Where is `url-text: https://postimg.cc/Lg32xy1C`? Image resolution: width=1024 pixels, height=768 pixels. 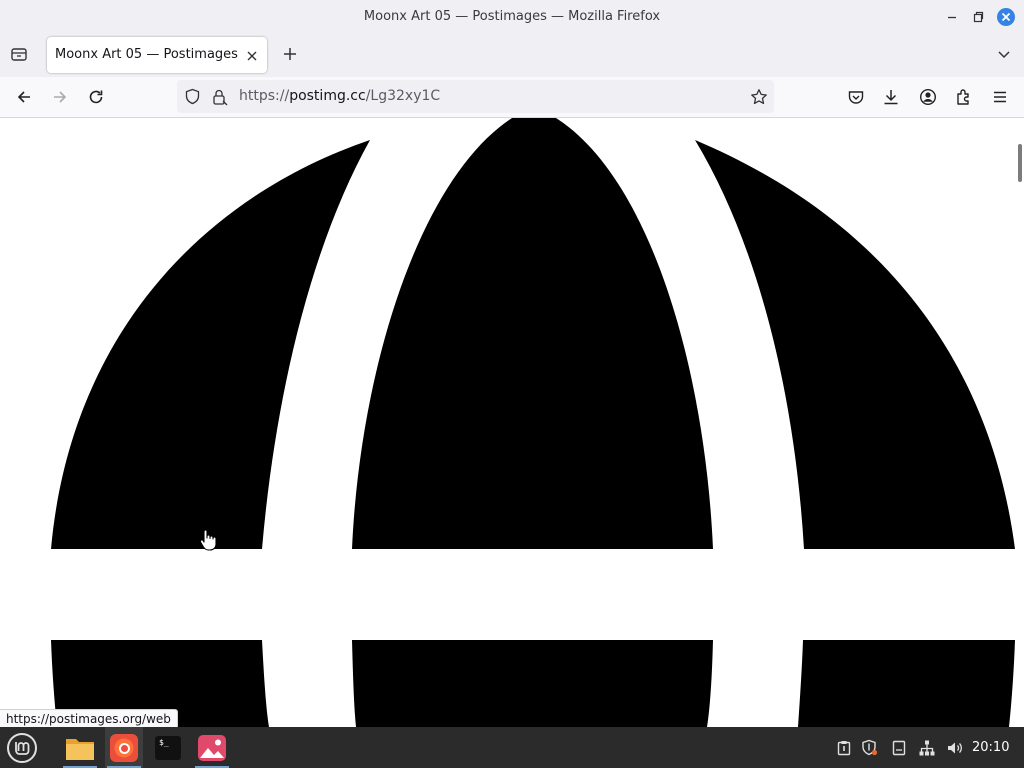 url-text: https://postimg.cc/Lg32xy1C is located at coordinates (339, 96).